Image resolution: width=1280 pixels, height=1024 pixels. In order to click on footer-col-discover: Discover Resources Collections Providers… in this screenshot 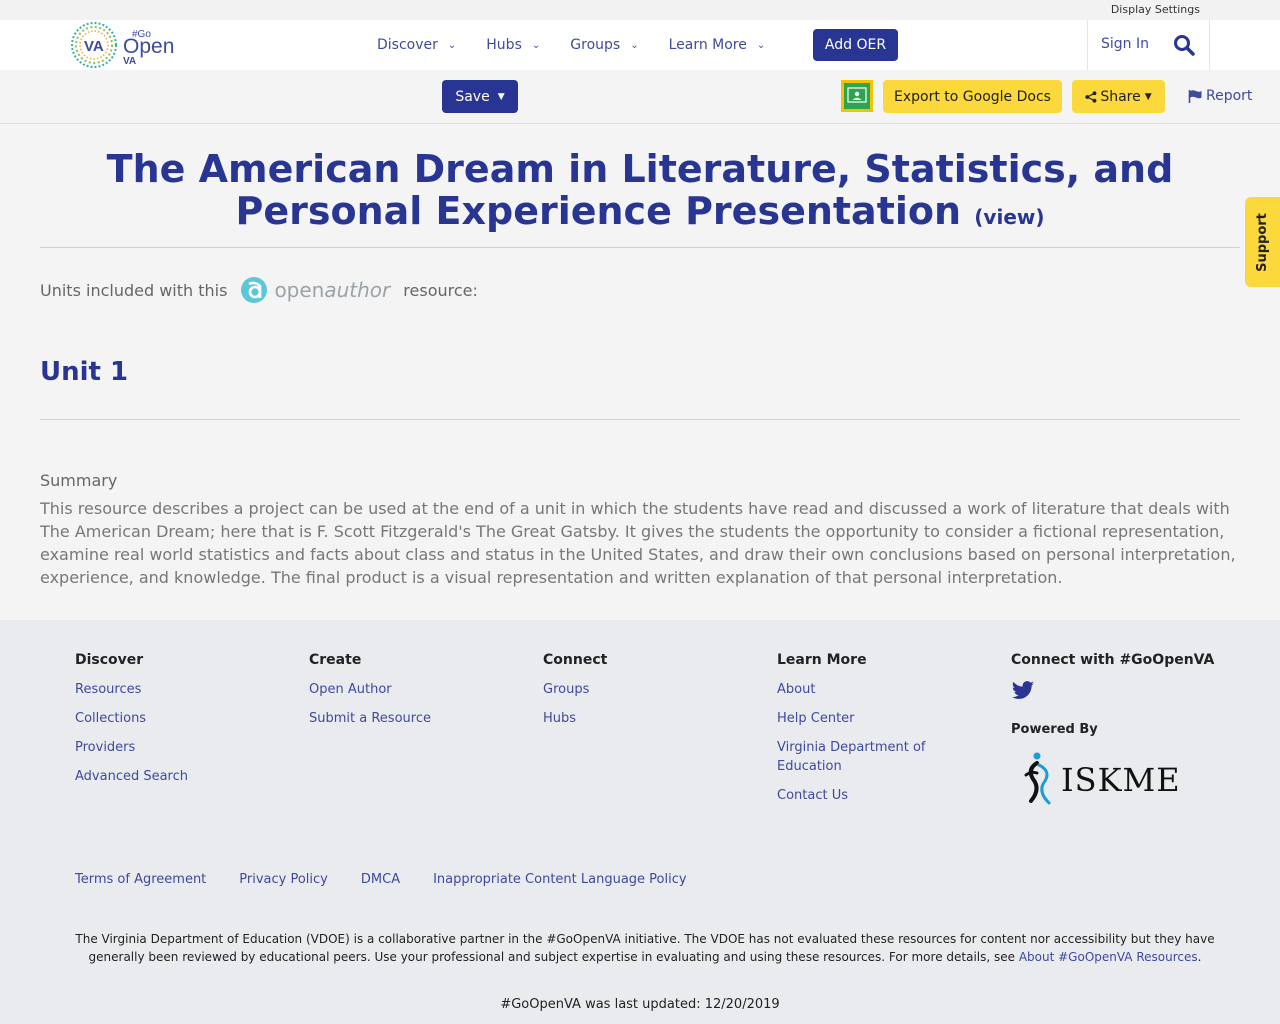, I will do `click(131, 724)`.